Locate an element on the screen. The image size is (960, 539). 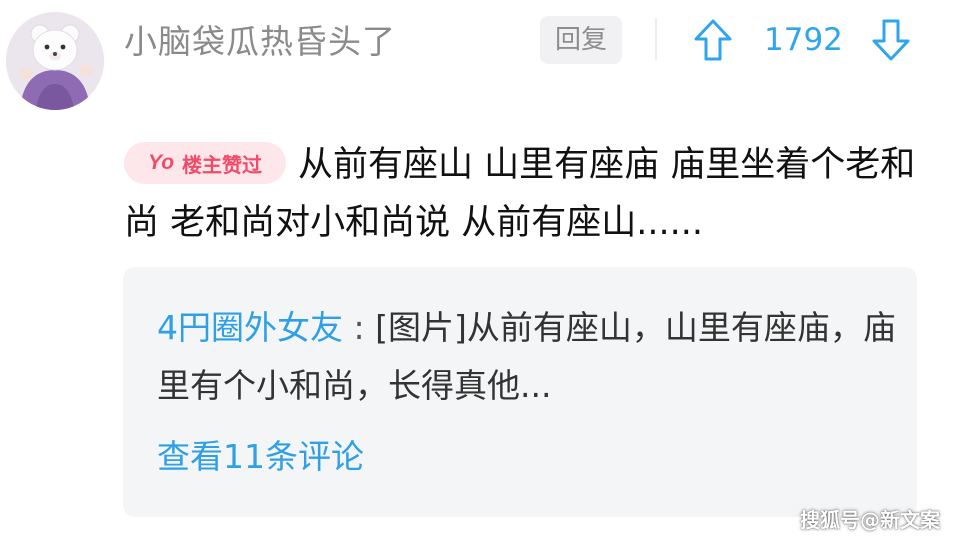
vote-count: 1792 is located at coordinates (803, 40).